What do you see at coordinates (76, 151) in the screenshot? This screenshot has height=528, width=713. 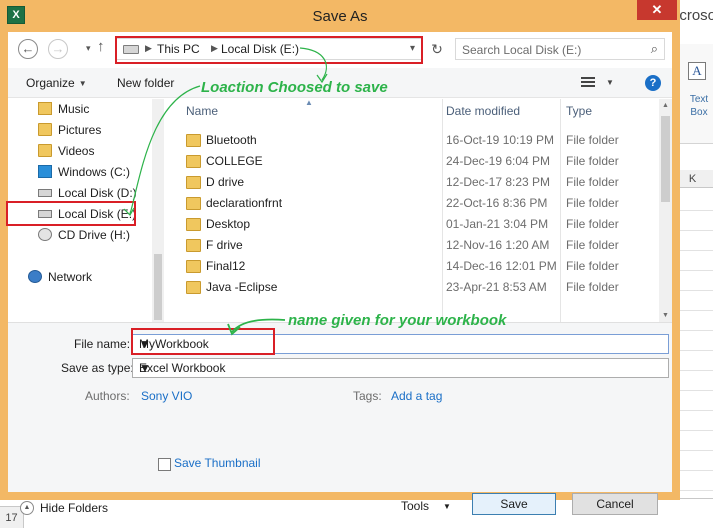 I see `sidebar-item-label: Videos` at bounding box center [76, 151].